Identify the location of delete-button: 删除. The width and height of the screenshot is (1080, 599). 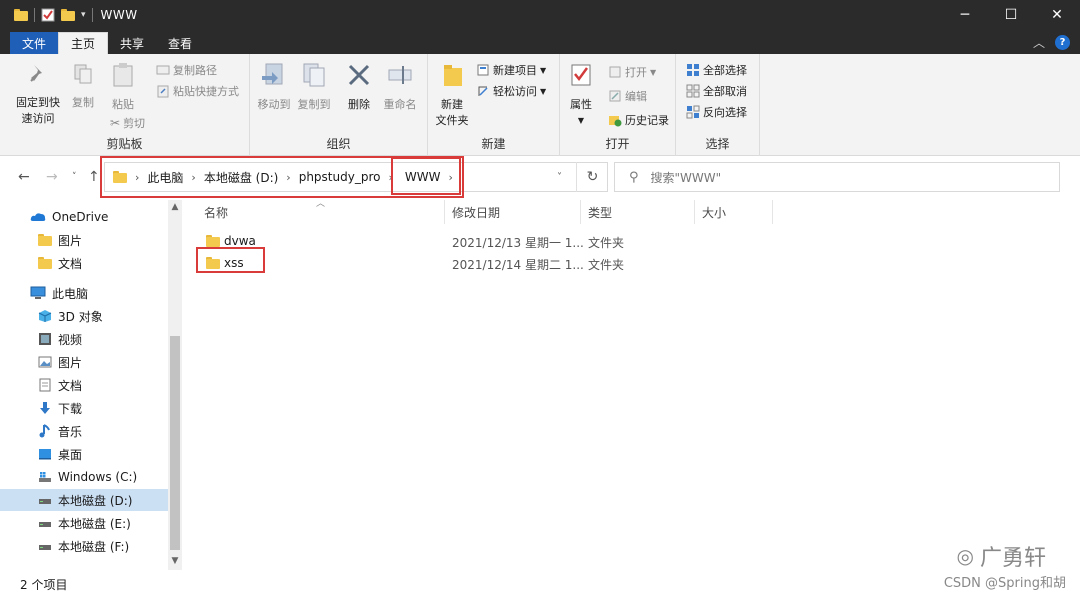
(359, 87).